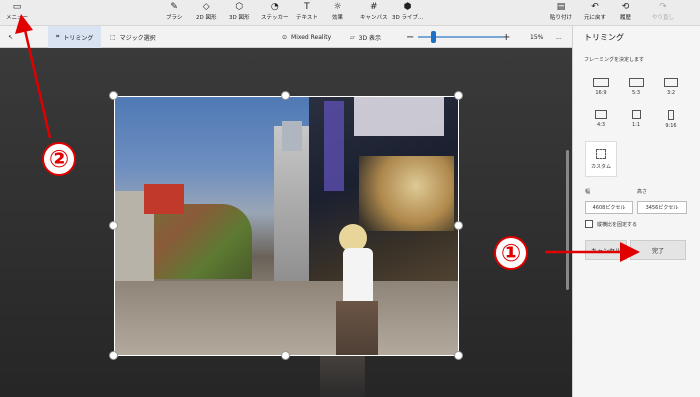 The width and height of the screenshot is (700, 397). Describe the element at coordinates (630, 252) in the screenshot. I see `arrow-head-done` at that location.